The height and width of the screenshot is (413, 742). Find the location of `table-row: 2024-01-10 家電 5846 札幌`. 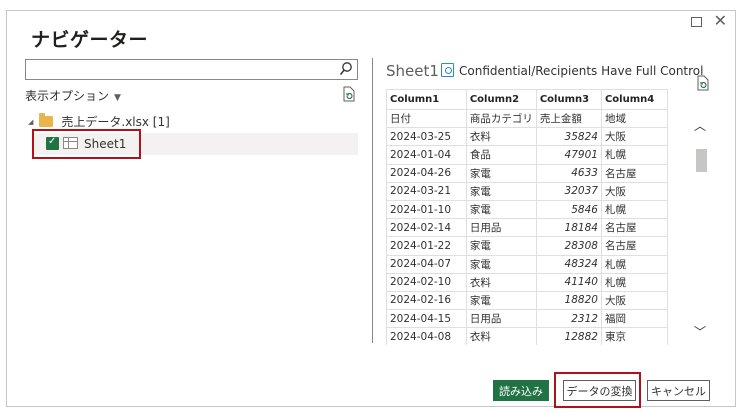

table-row: 2024-01-10 家電 5846 札幌 is located at coordinates (527, 209).